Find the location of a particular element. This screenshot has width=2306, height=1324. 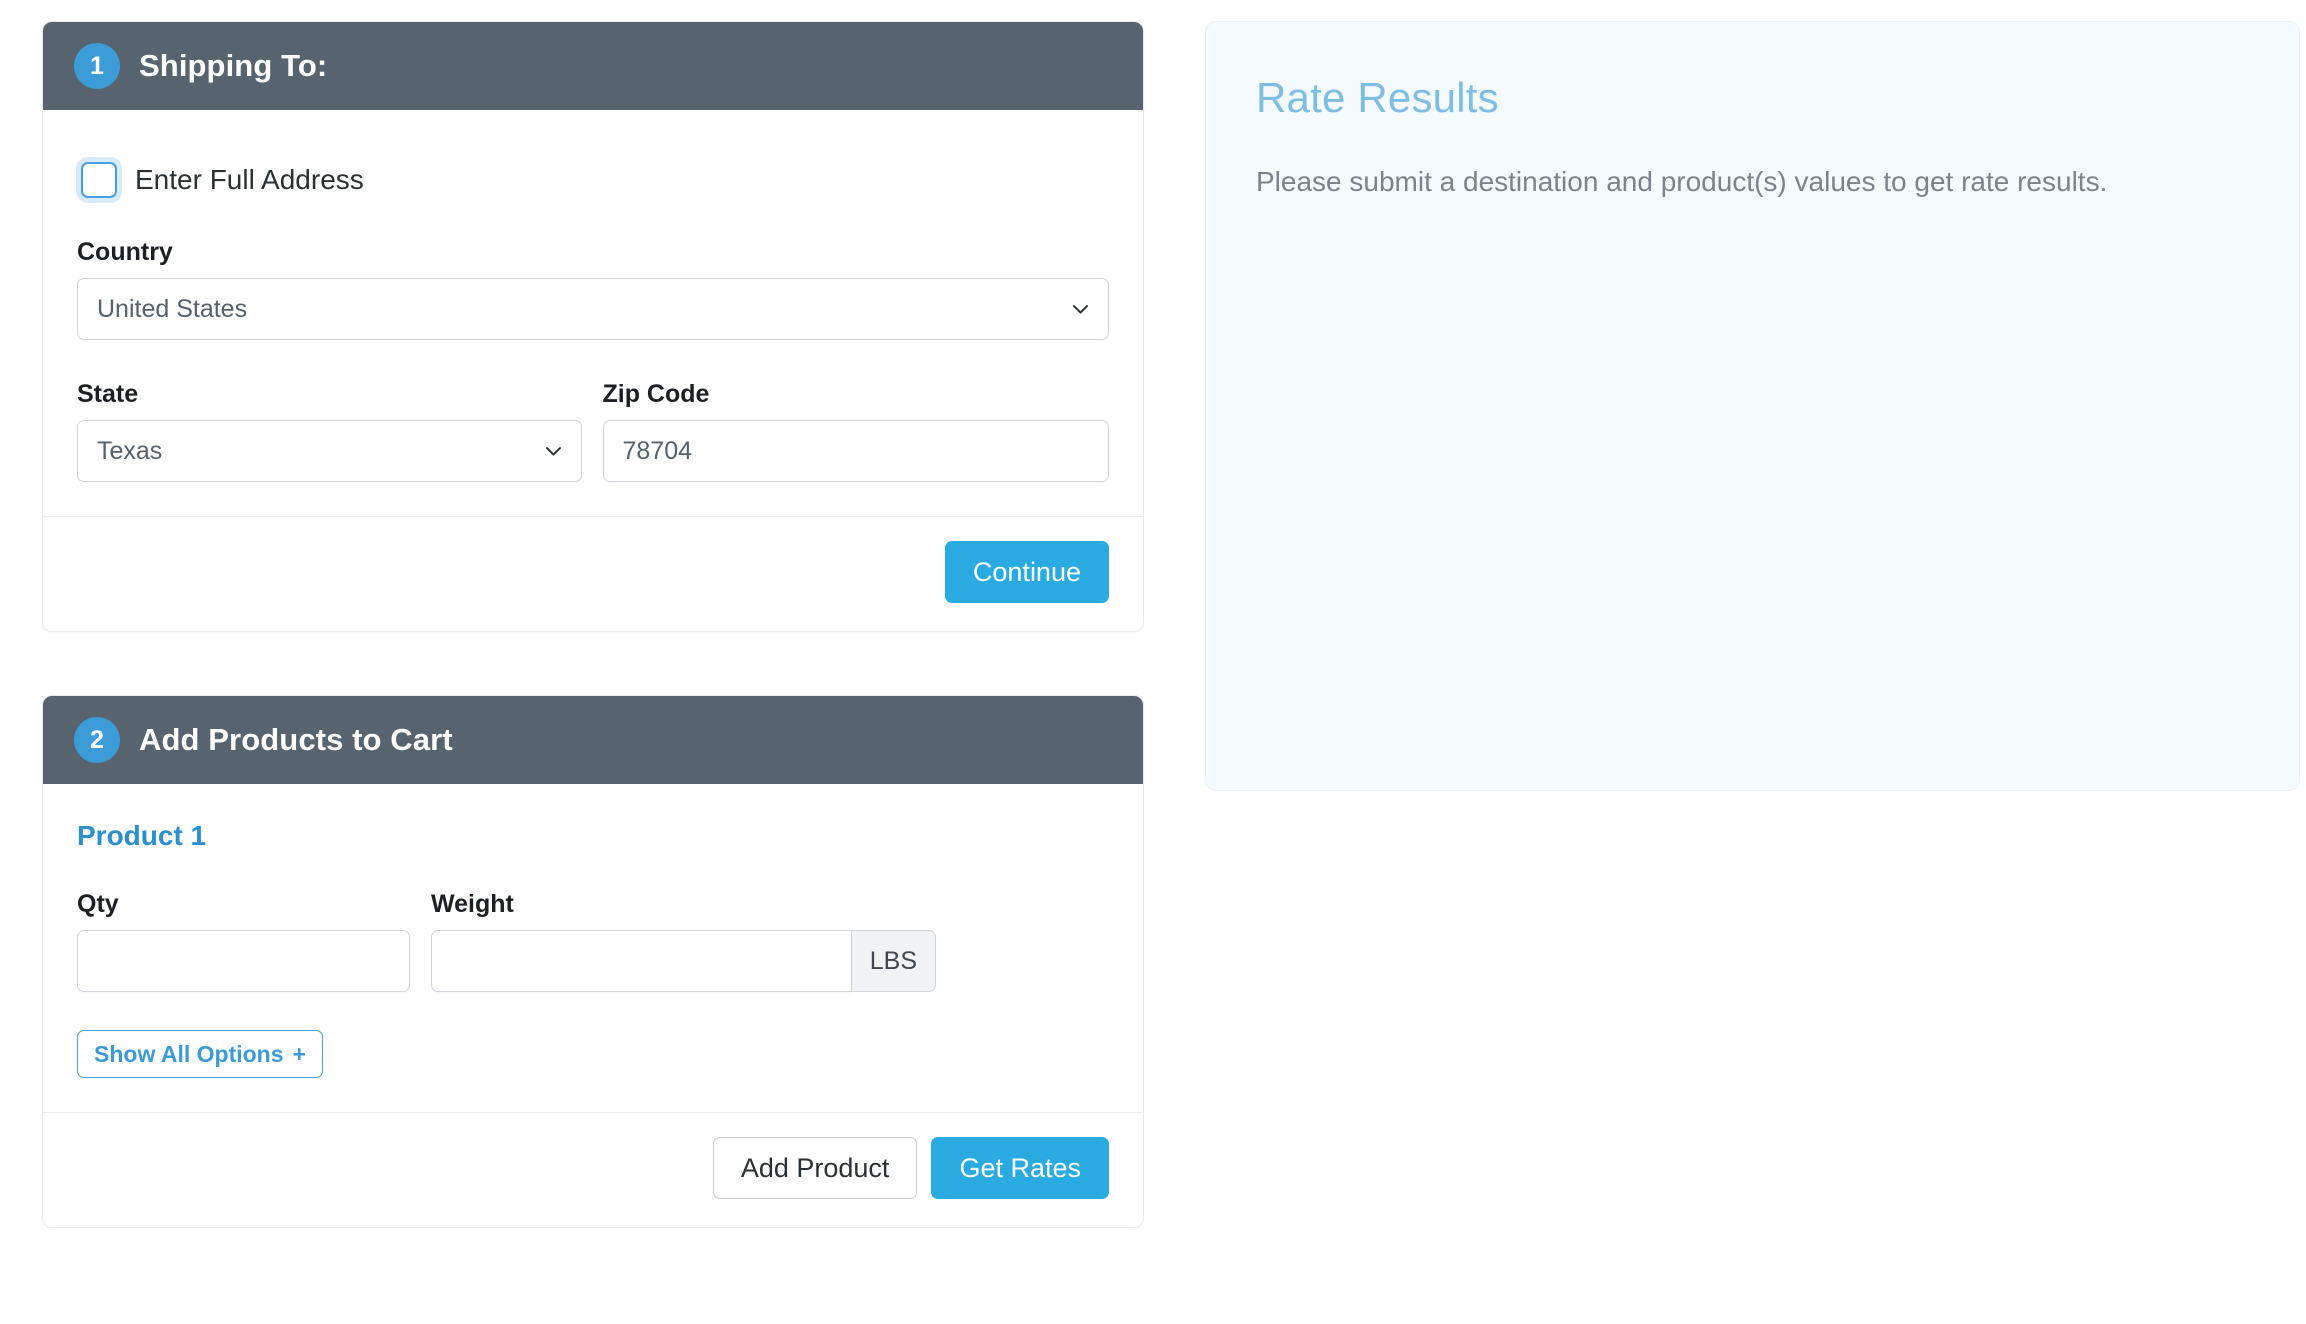

zip-code-label: Zip Code is located at coordinates (656, 394).